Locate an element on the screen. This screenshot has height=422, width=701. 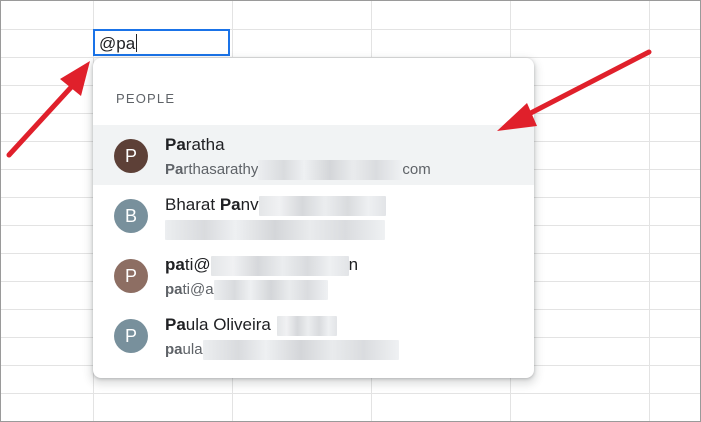
avatar: B is located at coordinates (131, 216).